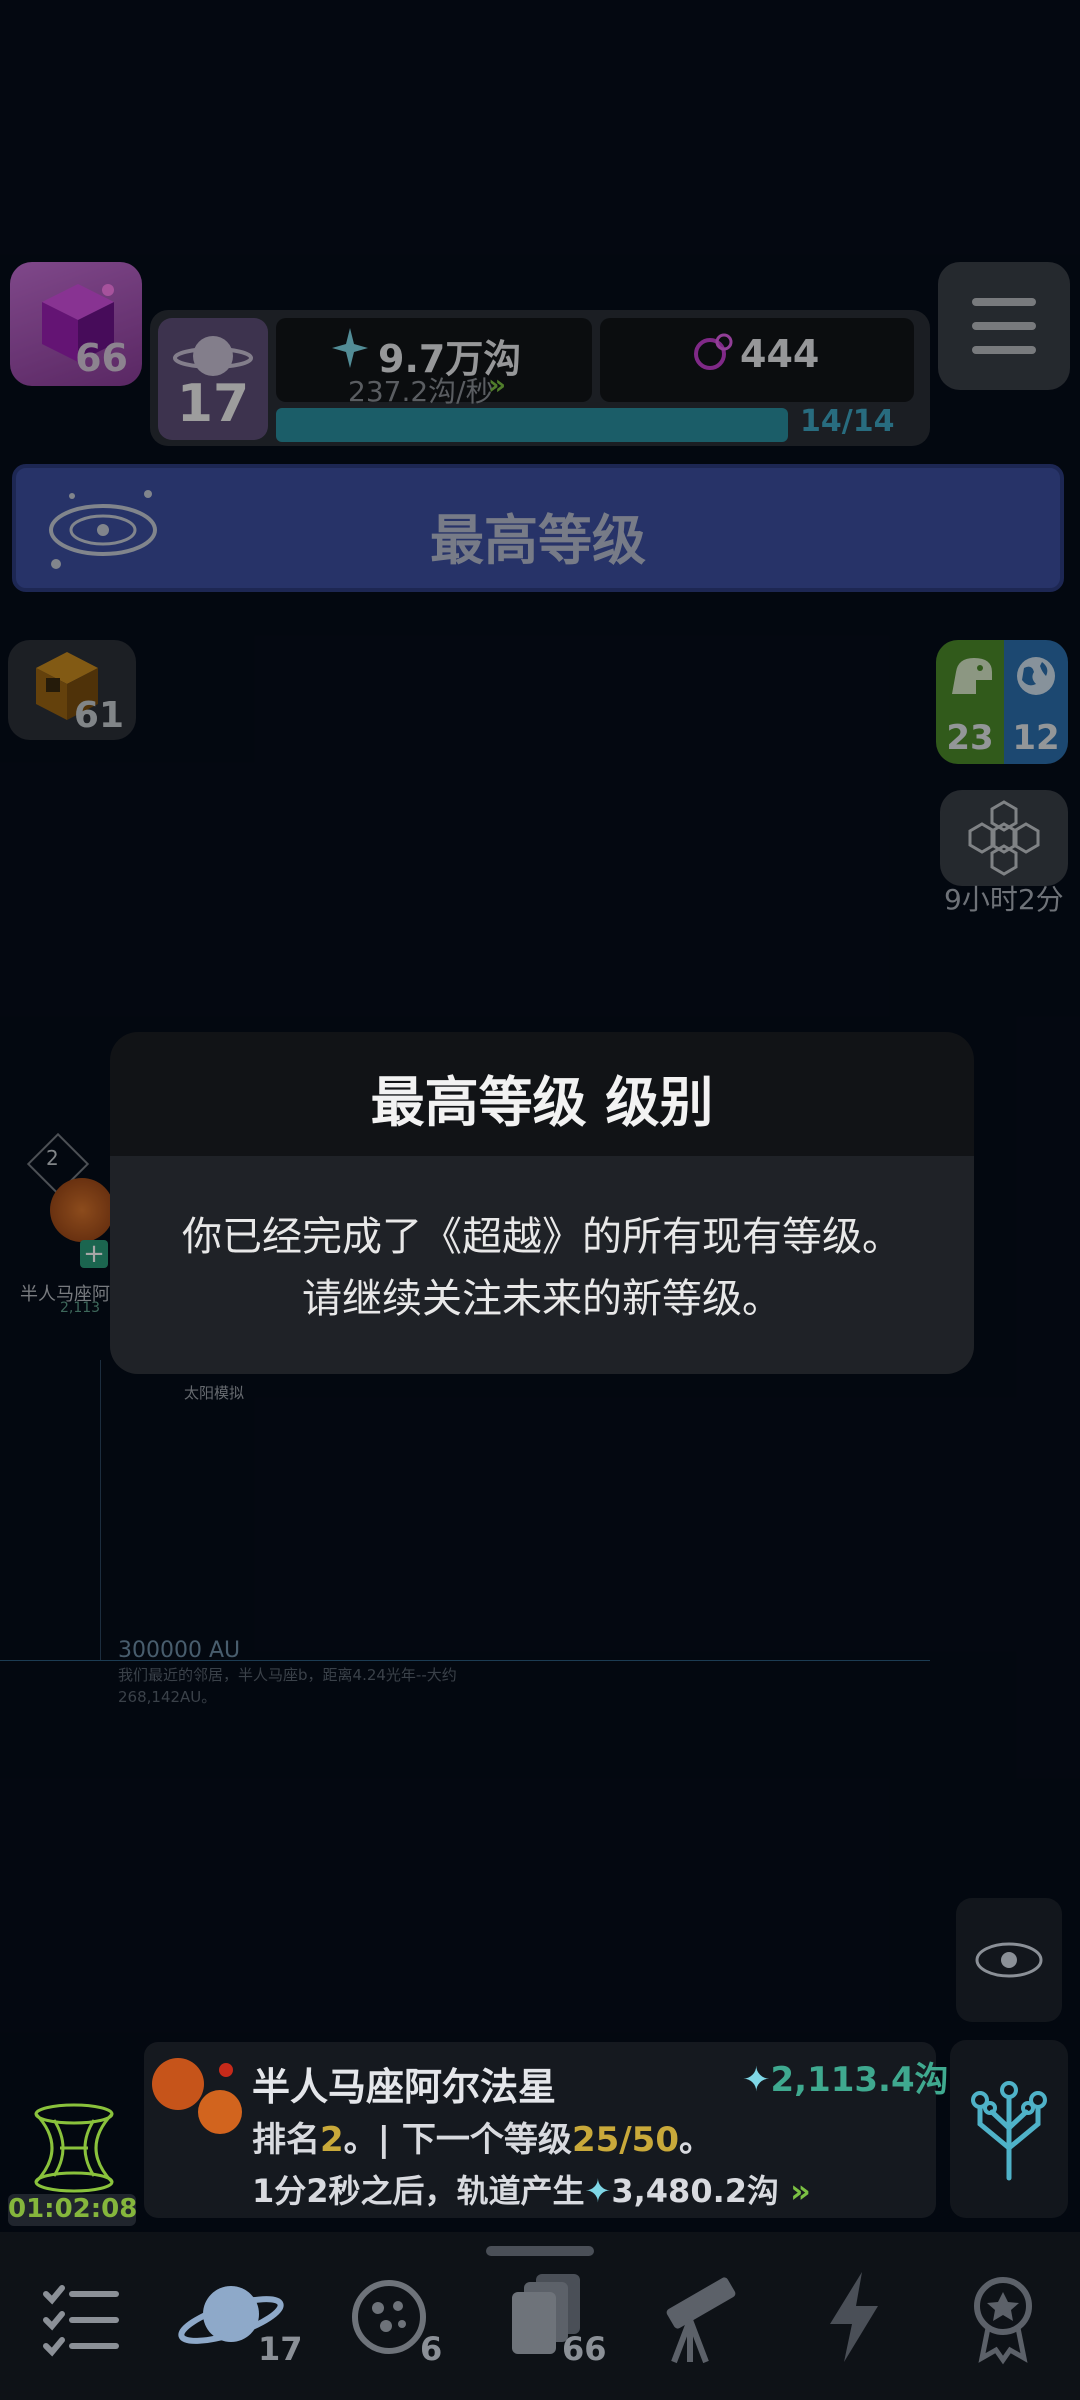 The image size is (1080, 2400). Describe the element at coordinates (701, 2320) in the screenshot. I see `telescope-icon` at that location.